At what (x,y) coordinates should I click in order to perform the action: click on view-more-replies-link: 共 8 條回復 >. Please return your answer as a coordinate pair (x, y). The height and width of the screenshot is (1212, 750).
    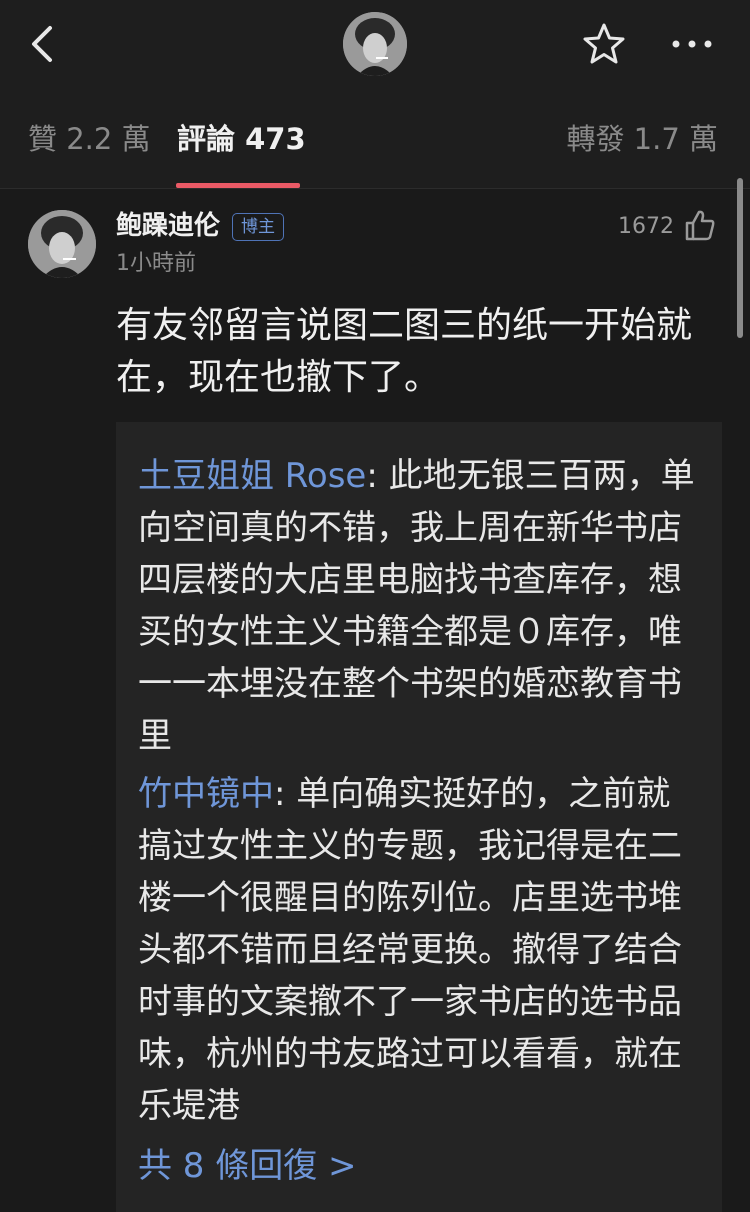
    Looking at the image, I should click on (247, 1166).